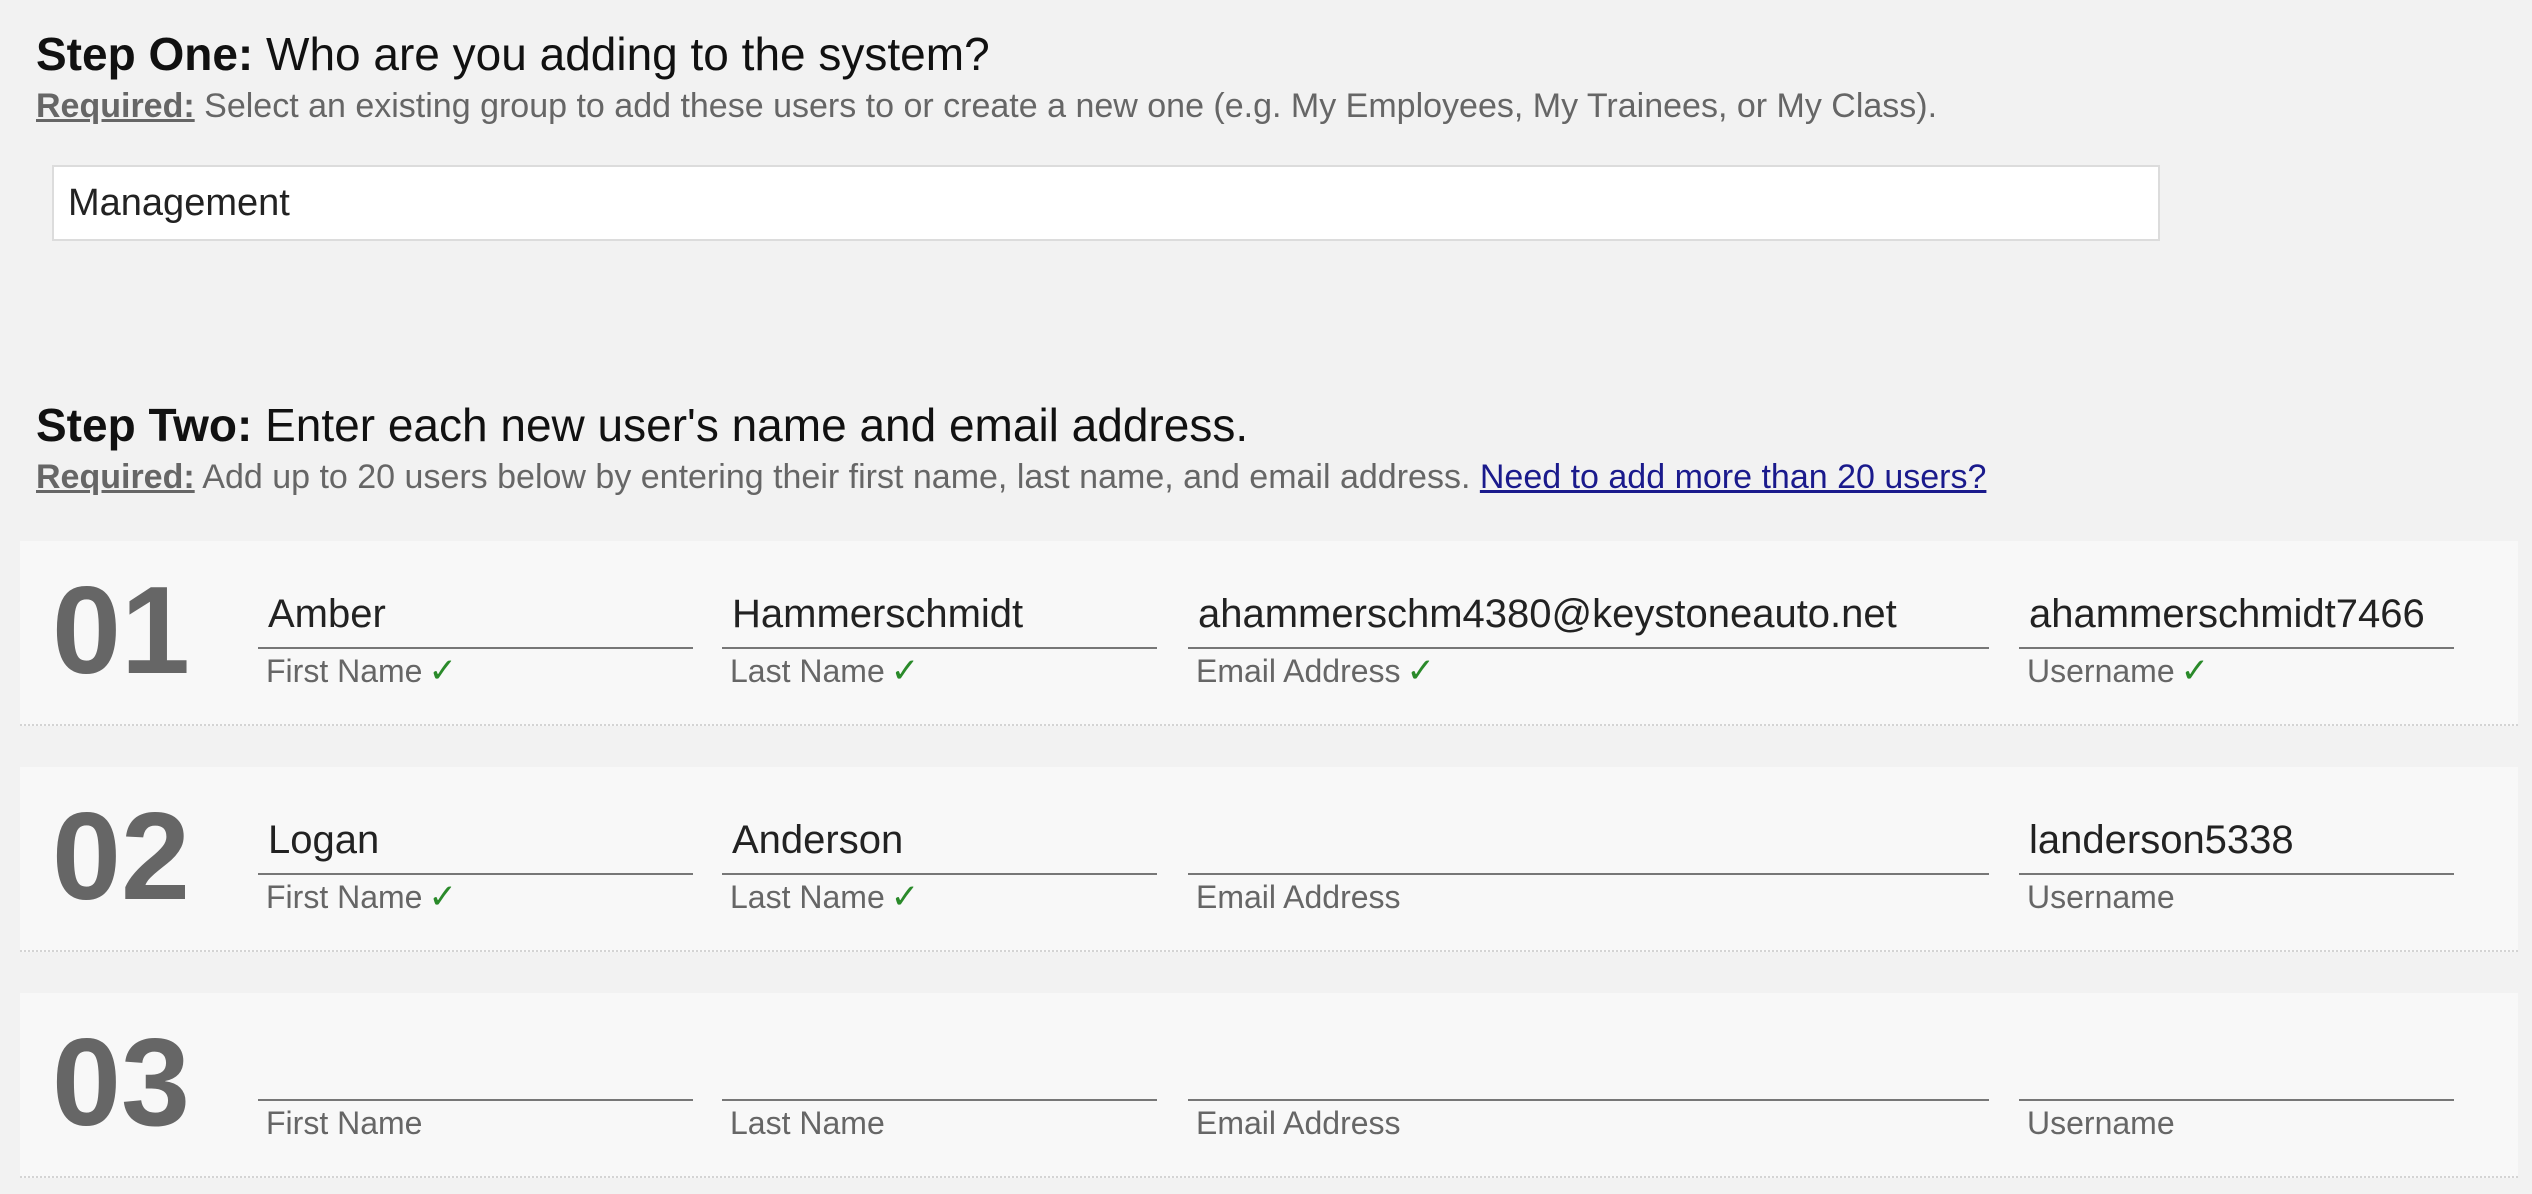 This screenshot has width=2532, height=1194. What do you see at coordinates (1316, 671) in the screenshot?
I see `email-label: Email Address ✓` at bounding box center [1316, 671].